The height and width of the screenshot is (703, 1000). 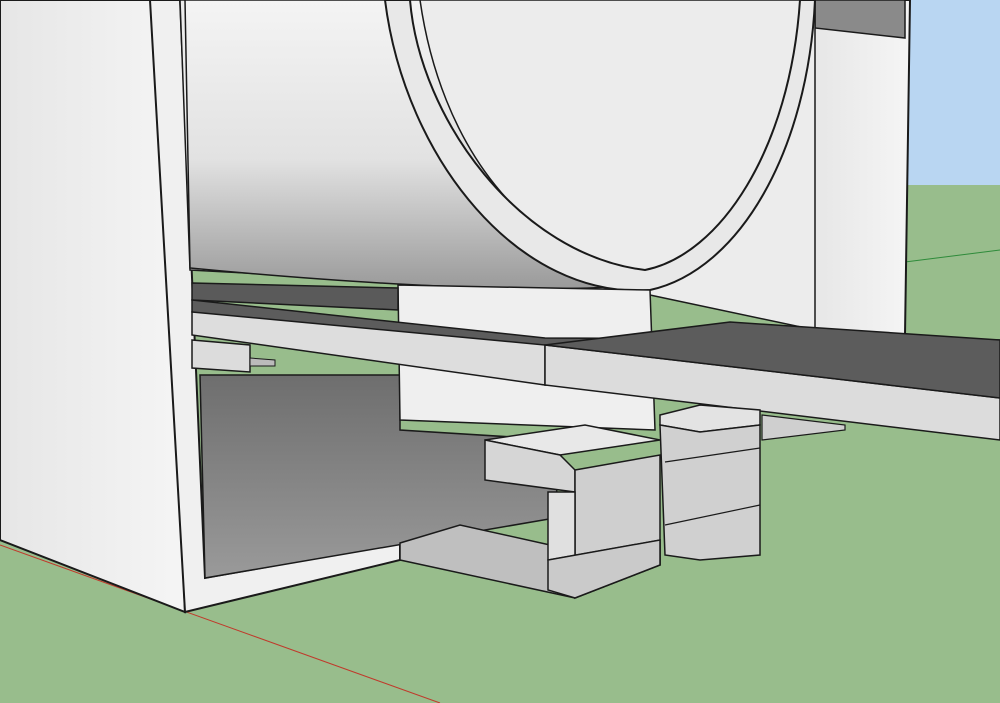 I want to click on rail-bracket-tip, so click(x=262, y=362).